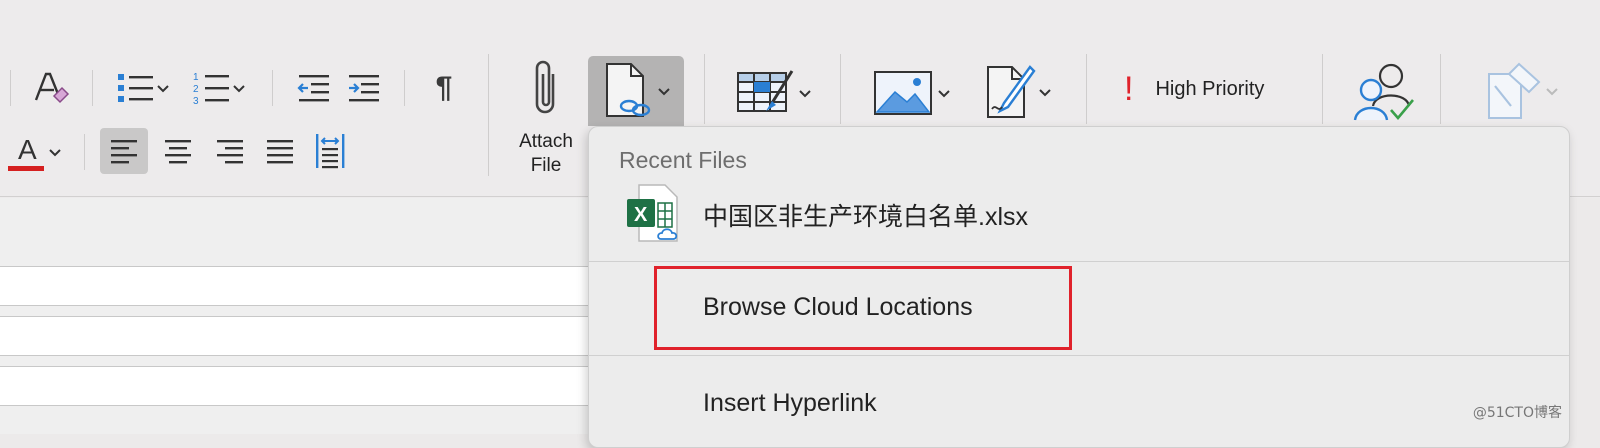 The height and width of the screenshot is (448, 1600). I want to click on align-left-icon, so click(124, 152).